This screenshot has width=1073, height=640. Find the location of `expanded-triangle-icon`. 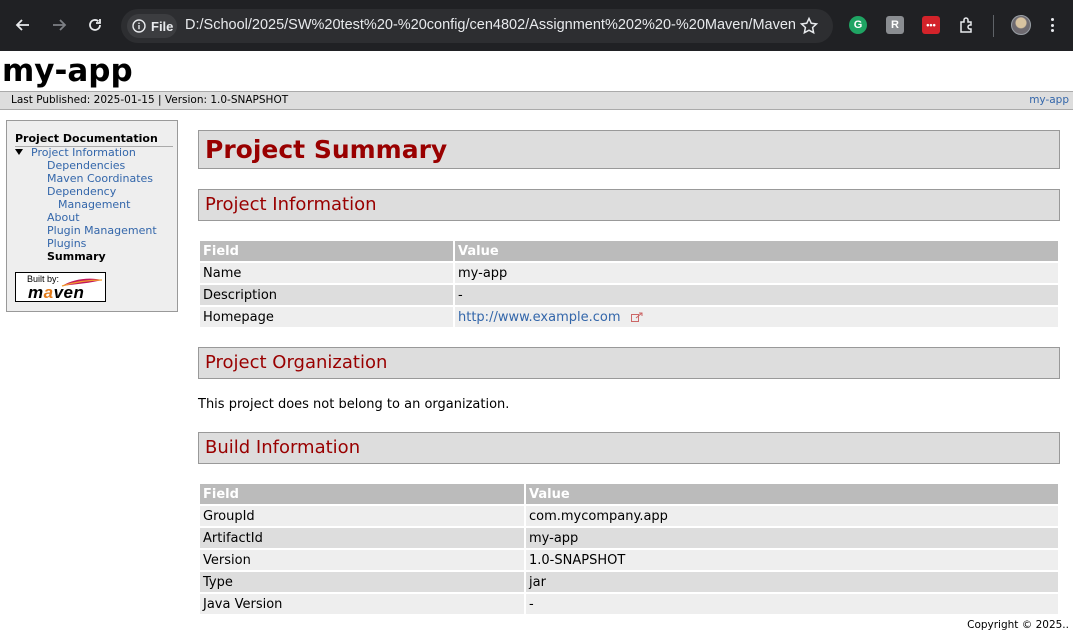

expanded-triangle-icon is located at coordinates (19, 152).